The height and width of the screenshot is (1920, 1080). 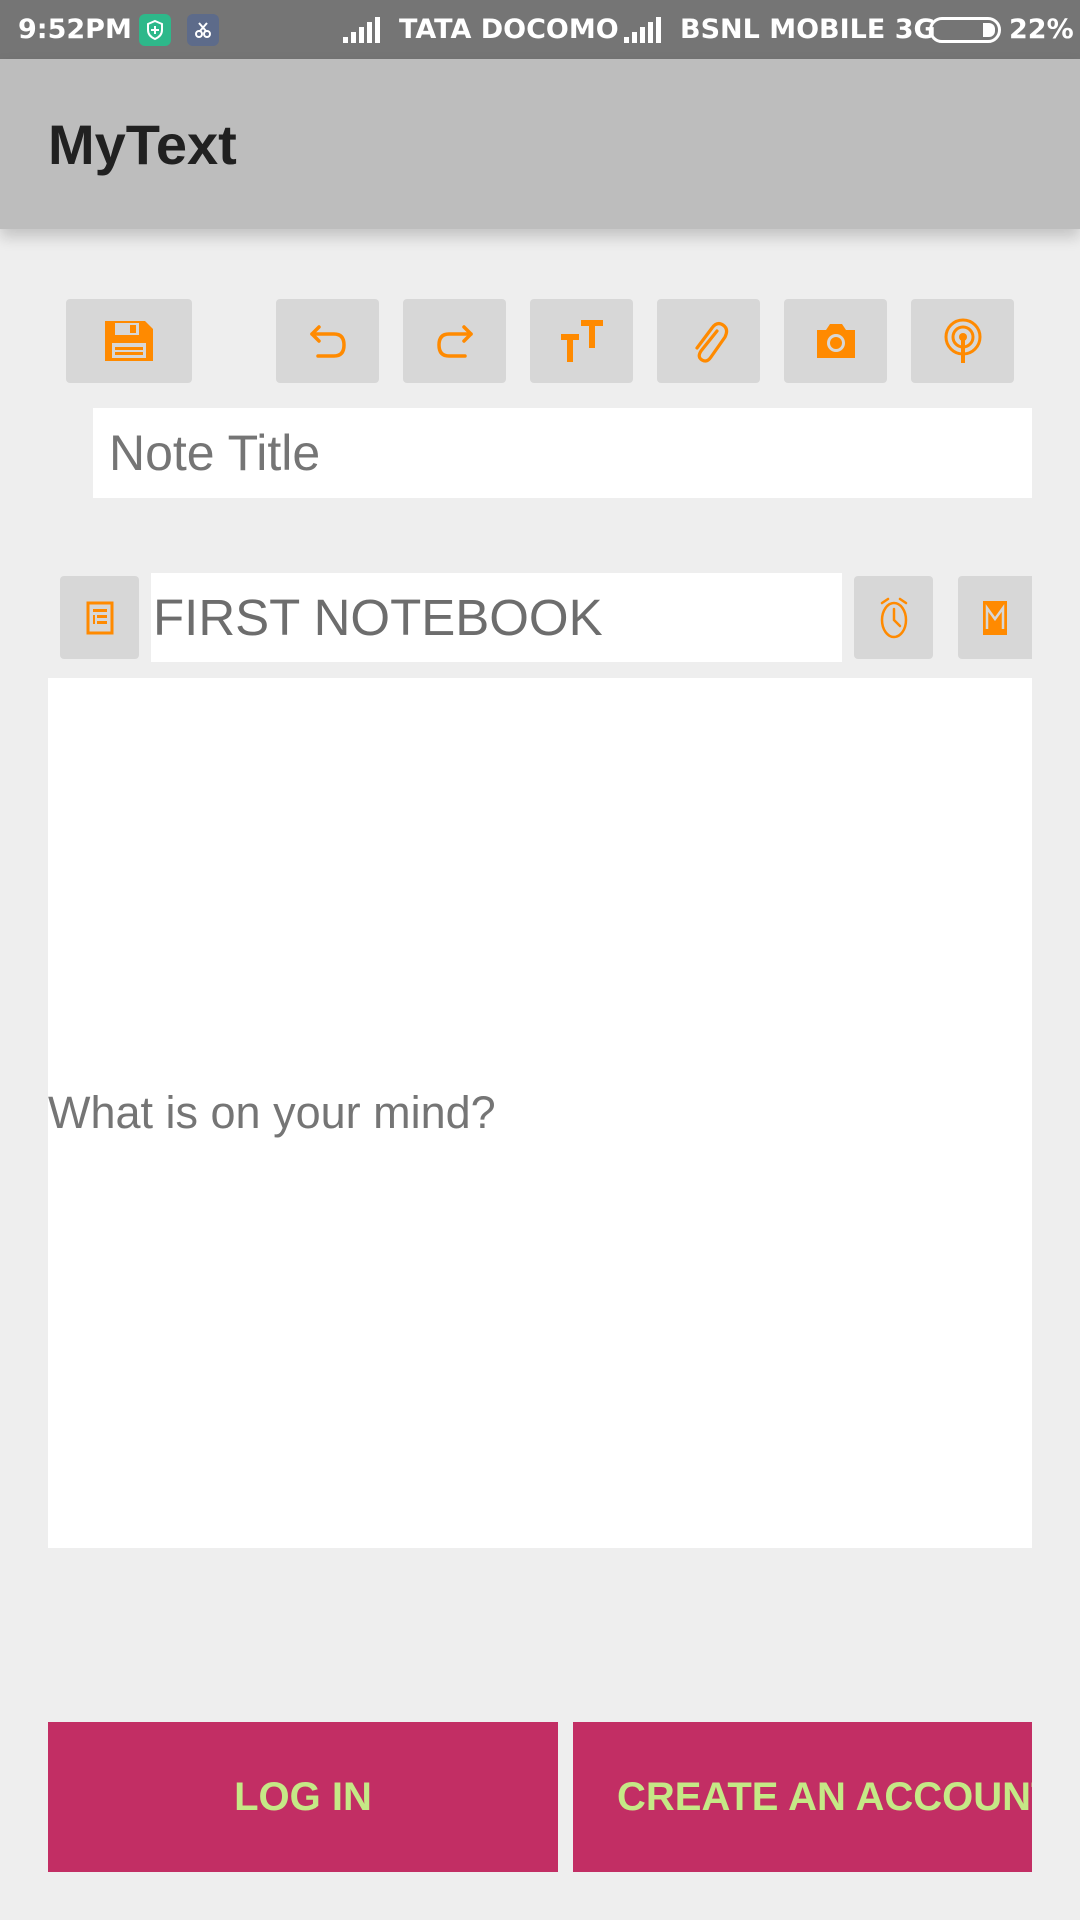 I want to click on tool-icon, so click(x=203, y=30).